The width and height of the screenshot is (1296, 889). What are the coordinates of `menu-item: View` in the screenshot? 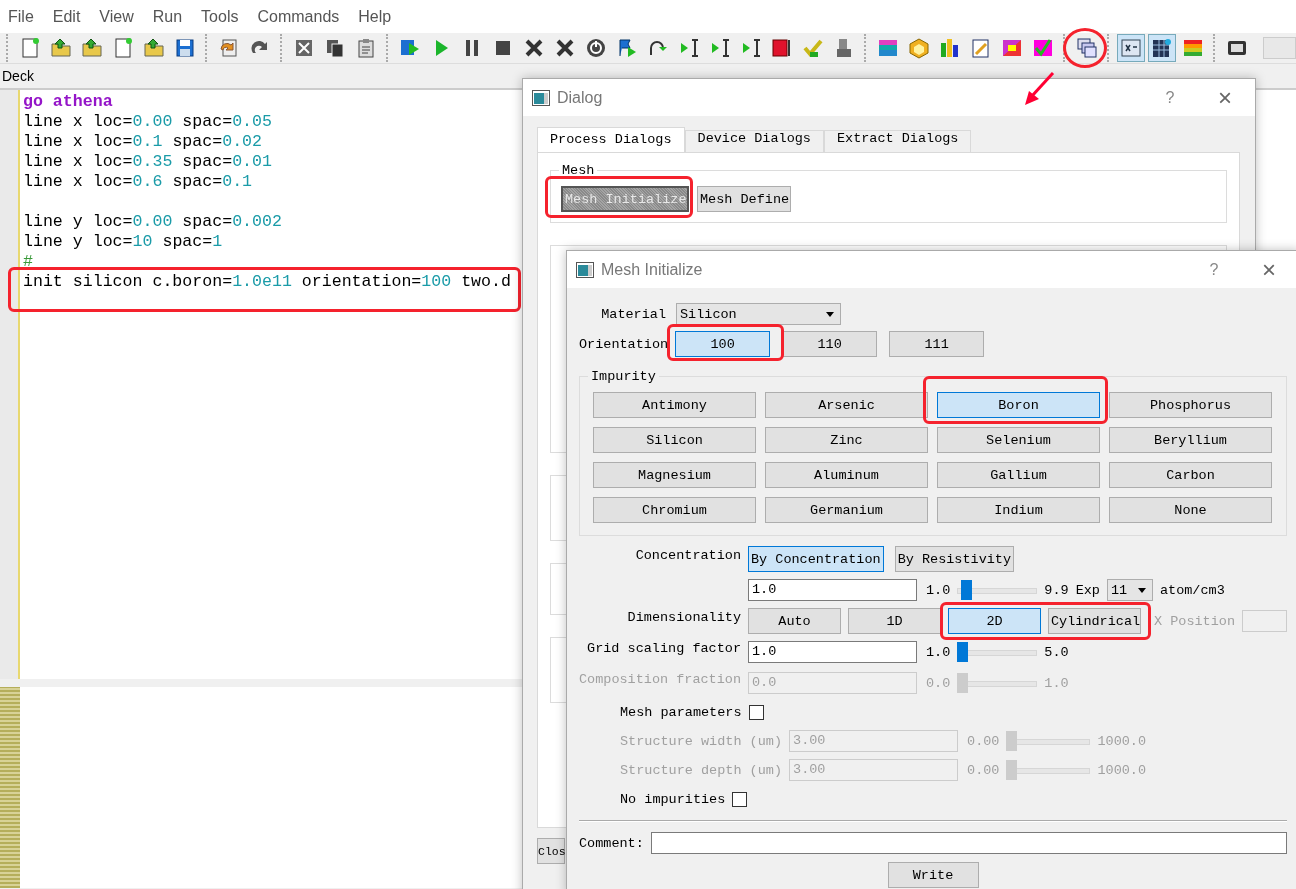 It's located at (116, 16).